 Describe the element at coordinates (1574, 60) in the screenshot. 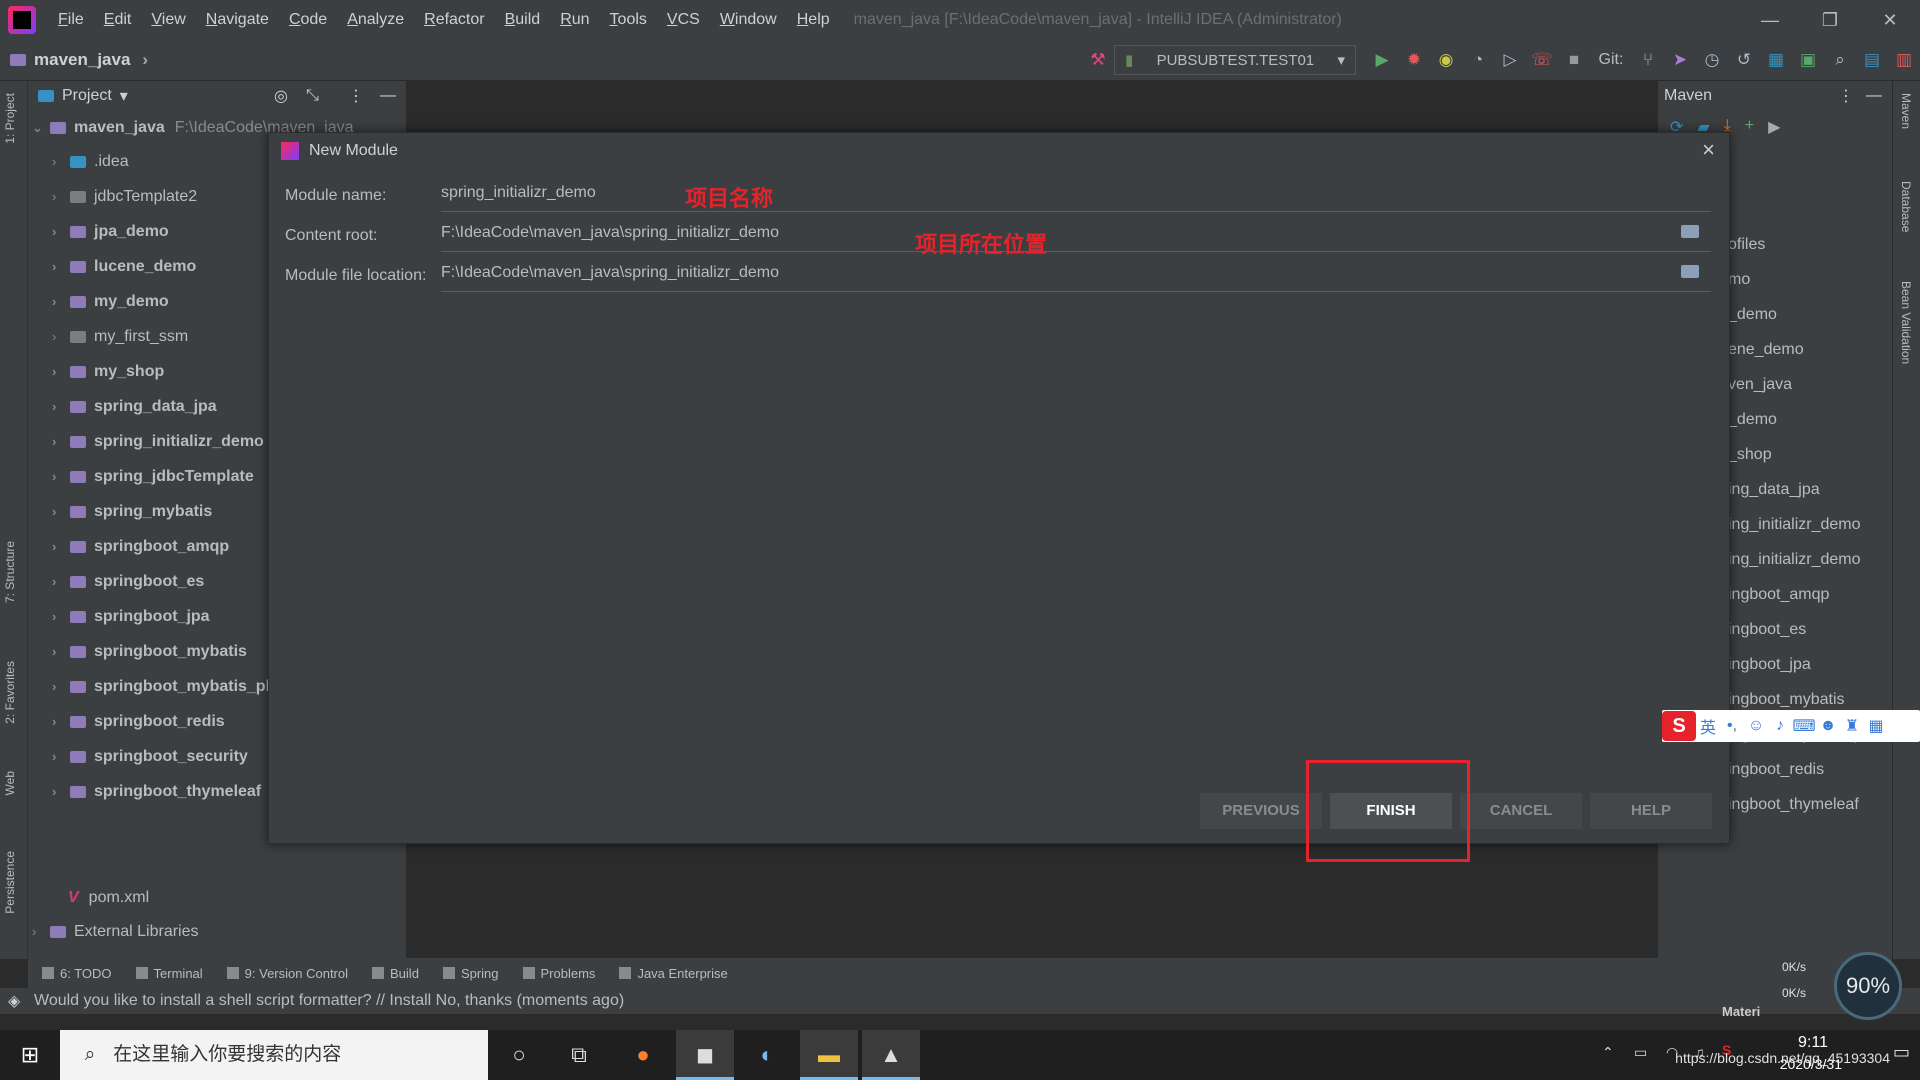

I see `stop-icon: ■` at that location.